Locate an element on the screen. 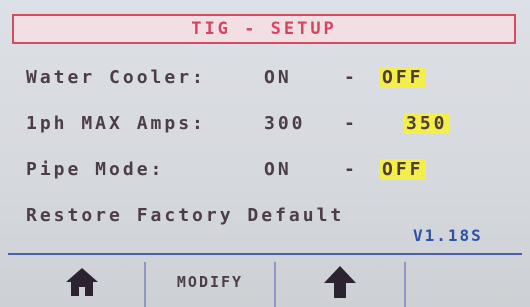 The width and height of the screenshot is (530, 307). modify-button: MODIFY is located at coordinates (210, 281).